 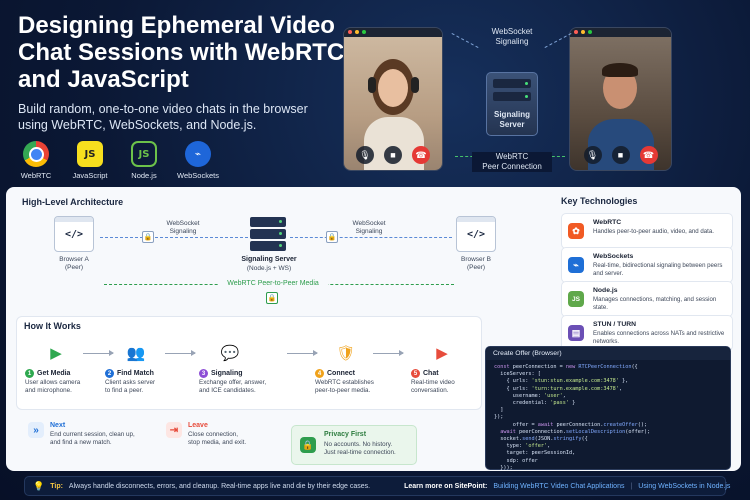 I want to click on tech-label: JavaScript, so click(x=90, y=175).